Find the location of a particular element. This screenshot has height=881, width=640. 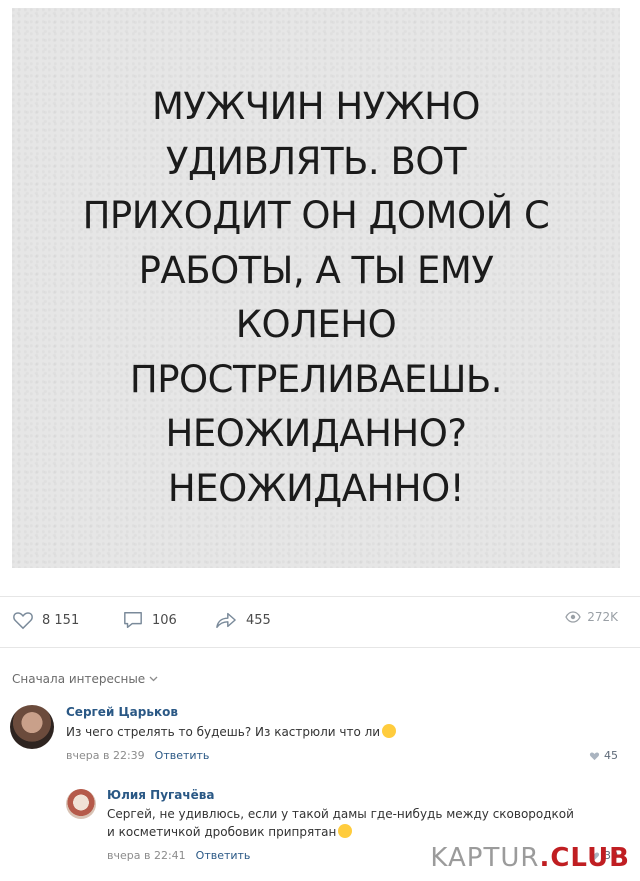

comment-meta: вчера в 22:41 Ответить is located at coordinates (178, 855).